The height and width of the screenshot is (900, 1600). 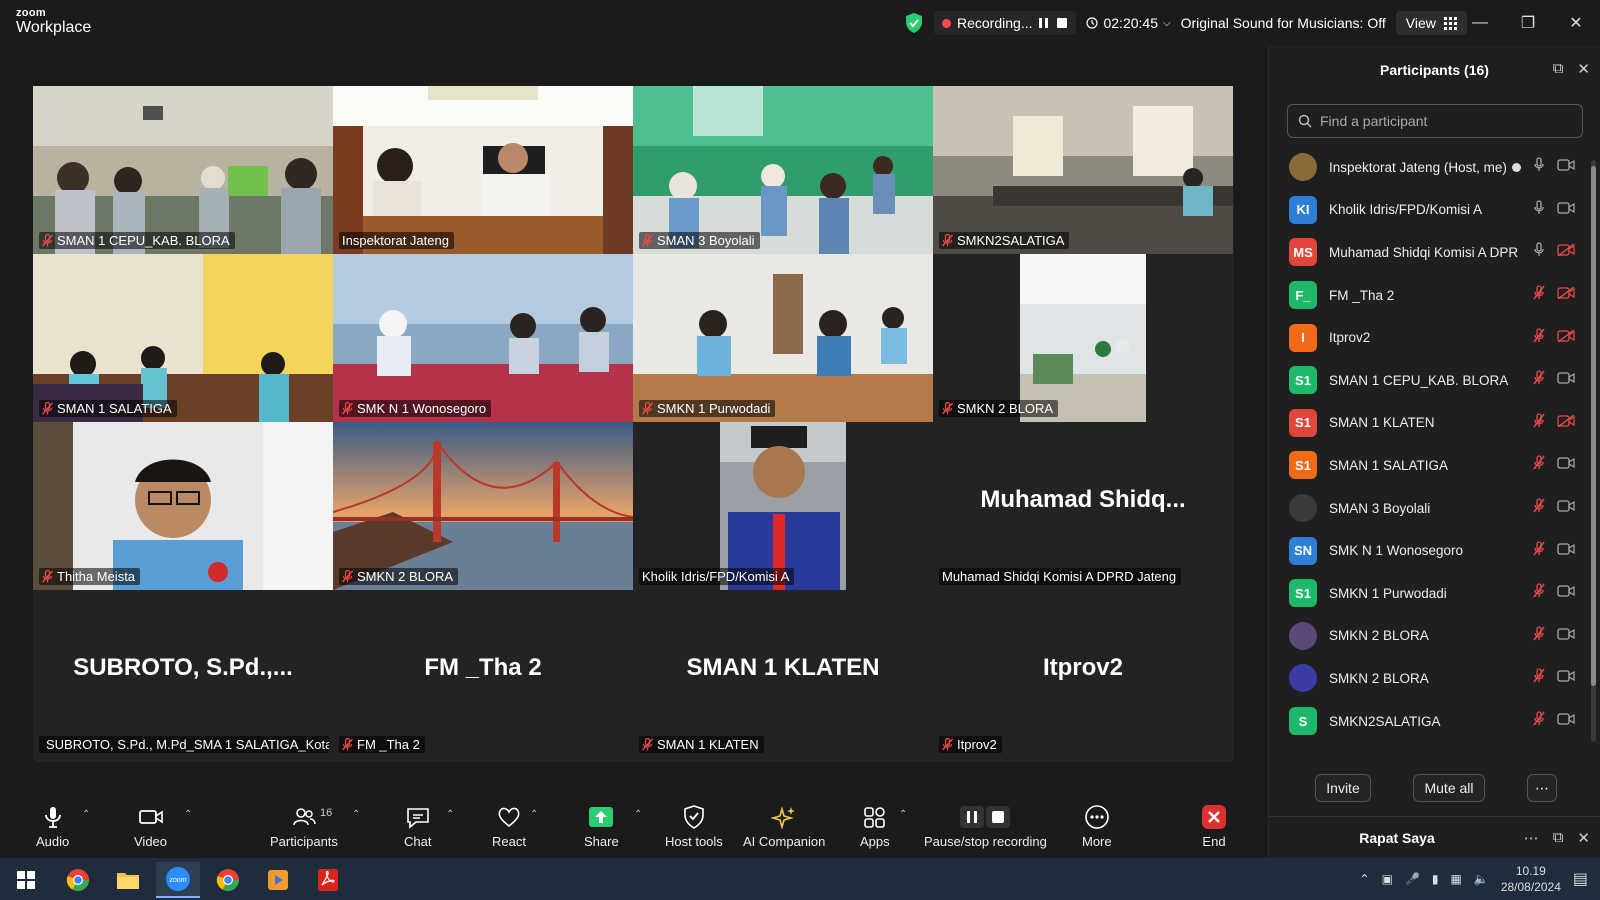 I want to click on host-tools-button: Host tools, so click(x=694, y=827).